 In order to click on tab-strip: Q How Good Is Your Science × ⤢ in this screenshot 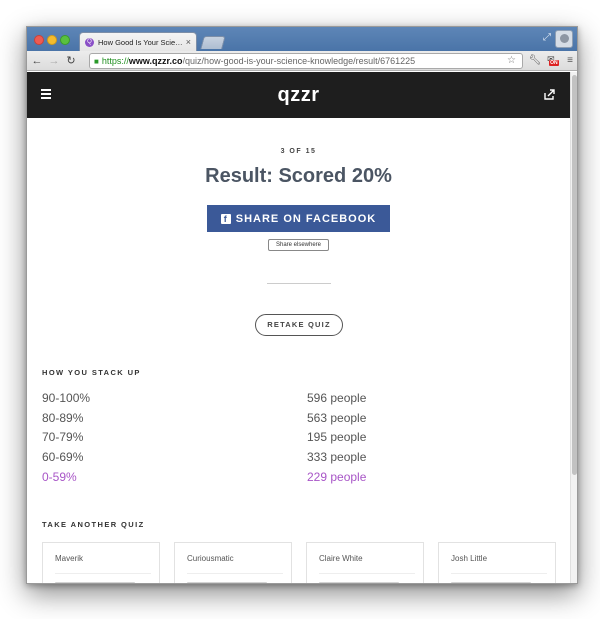, I will do `click(302, 39)`.